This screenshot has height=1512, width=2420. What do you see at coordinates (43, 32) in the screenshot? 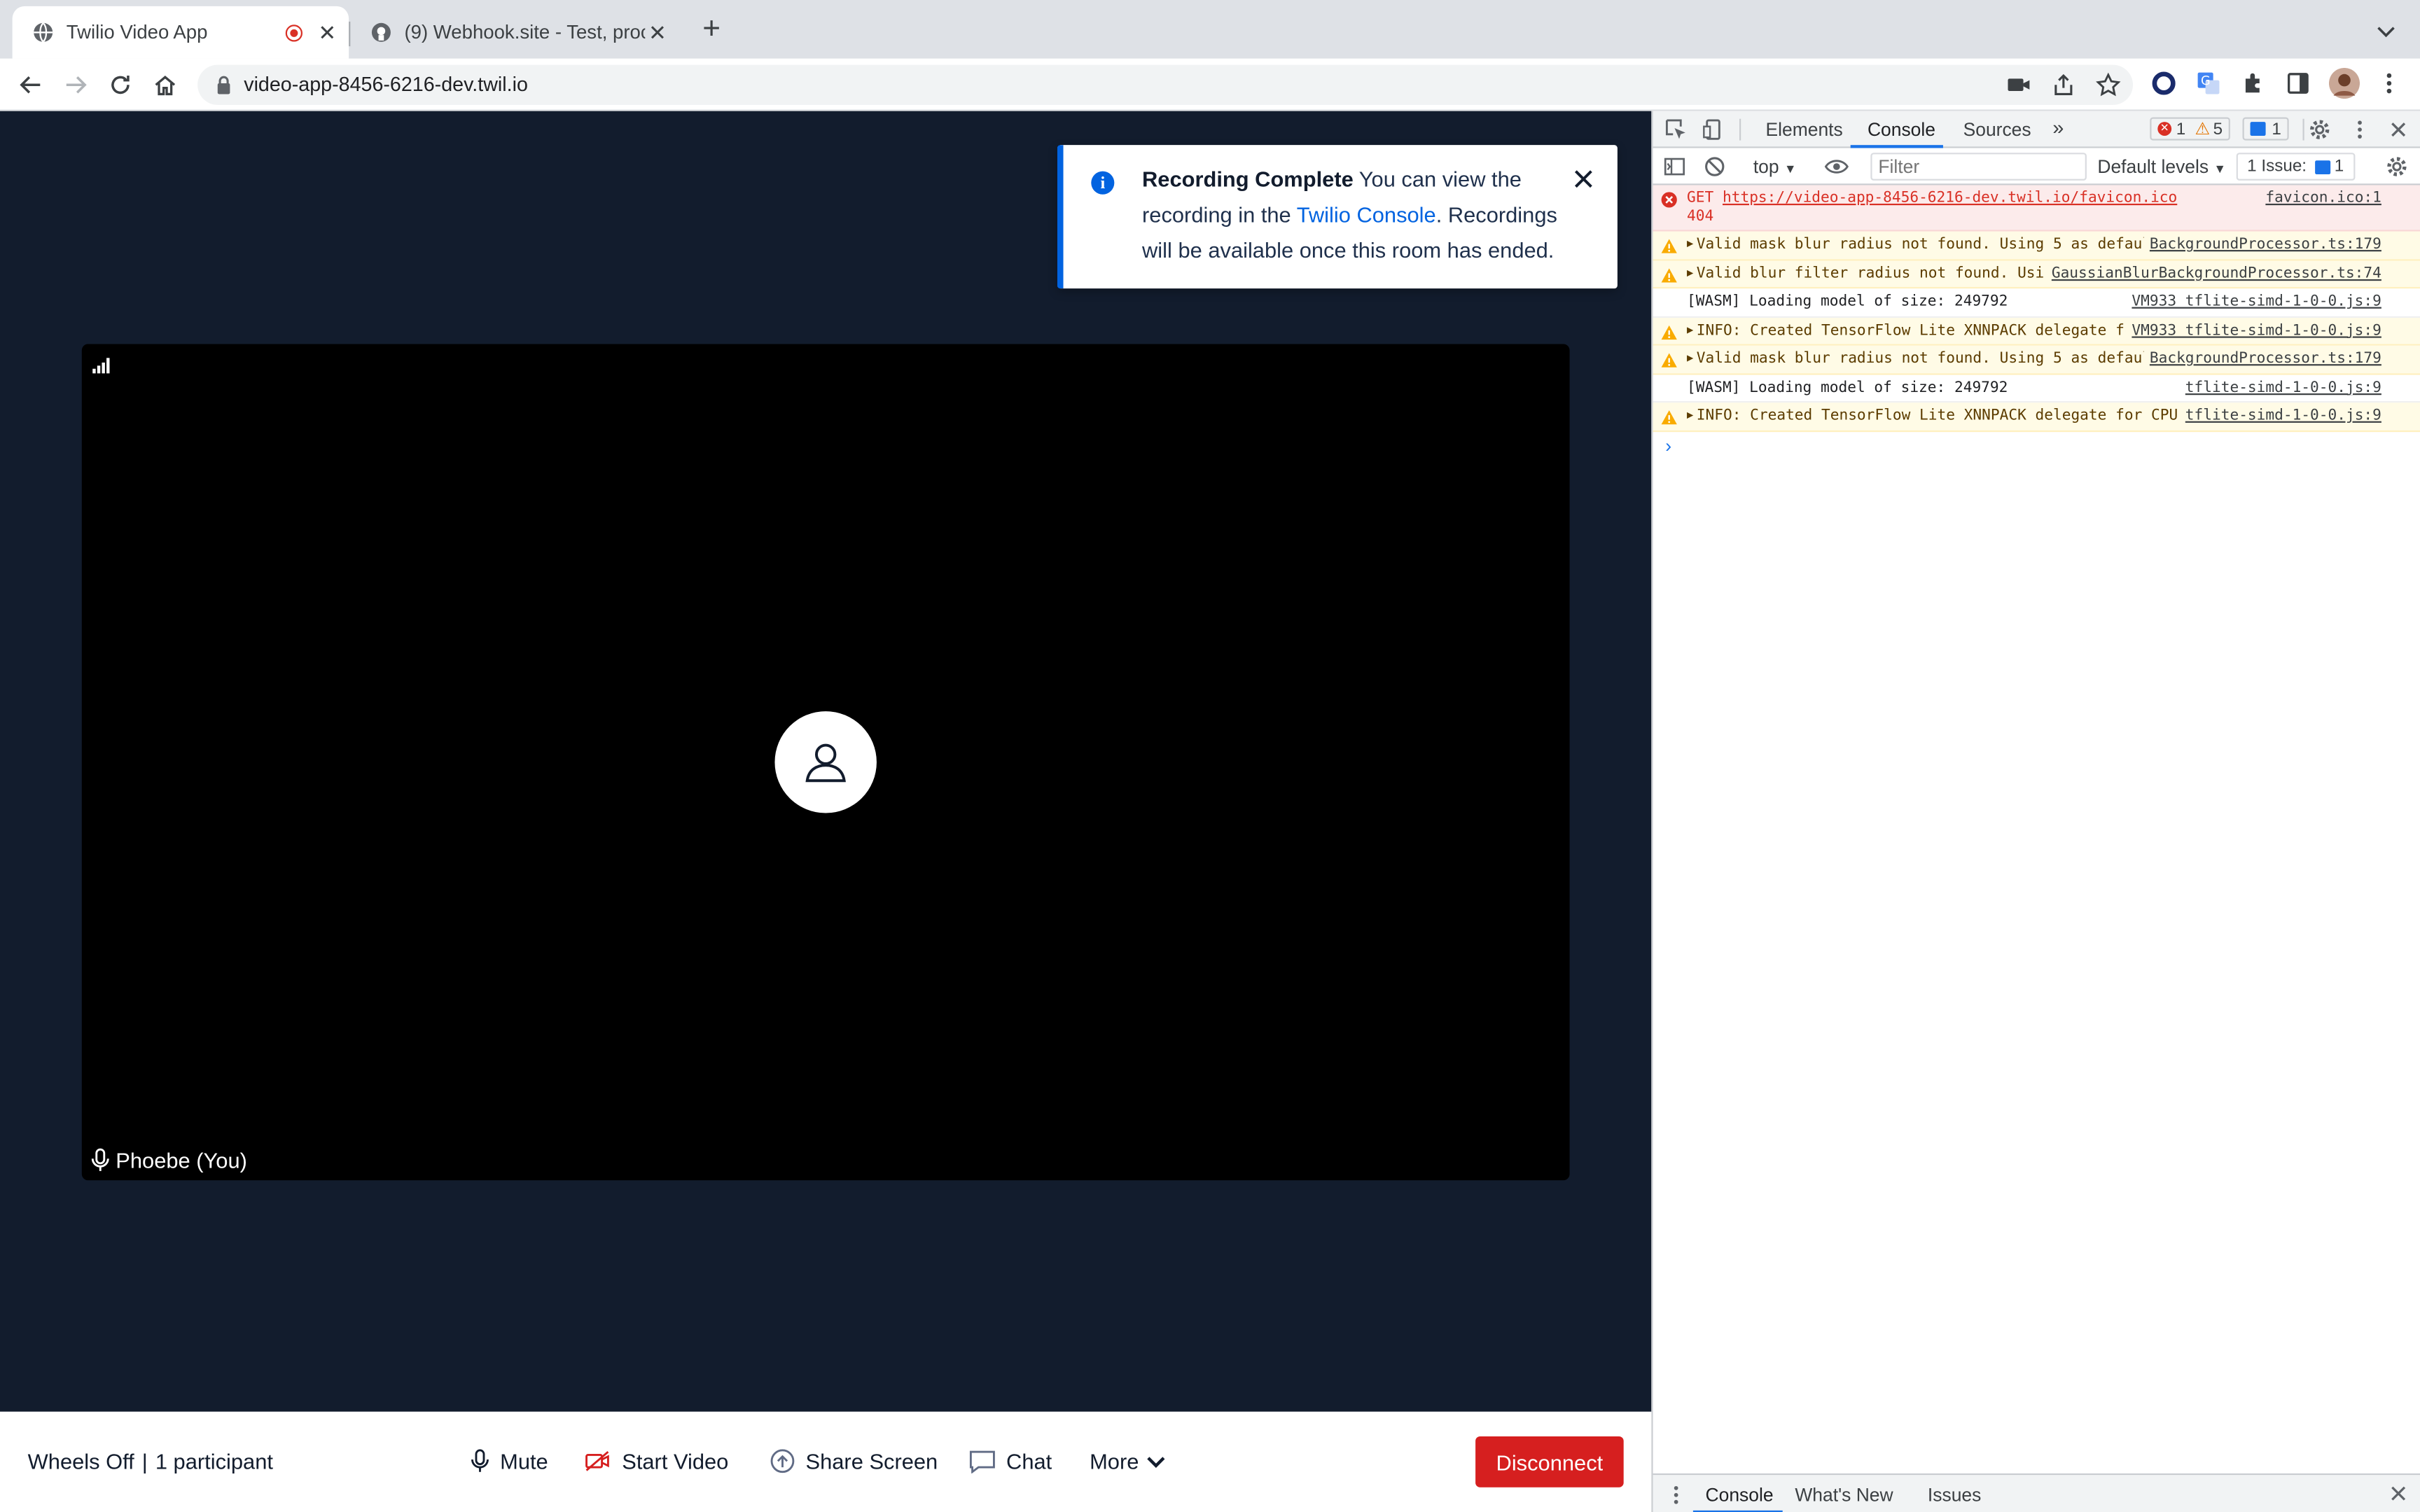
I see `globe-icon` at bounding box center [43, 32].